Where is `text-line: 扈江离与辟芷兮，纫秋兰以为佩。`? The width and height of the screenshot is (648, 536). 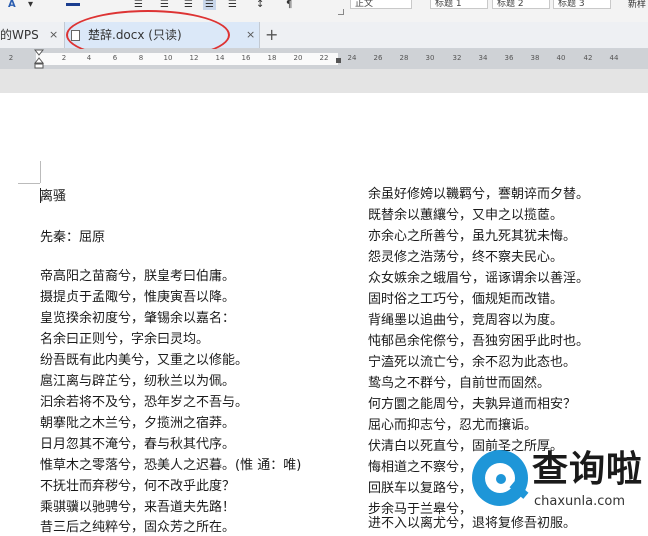
text-line: 扈江离与辟芷兮，纫秋兰以为佩。 is located at coordinates (138, 381).